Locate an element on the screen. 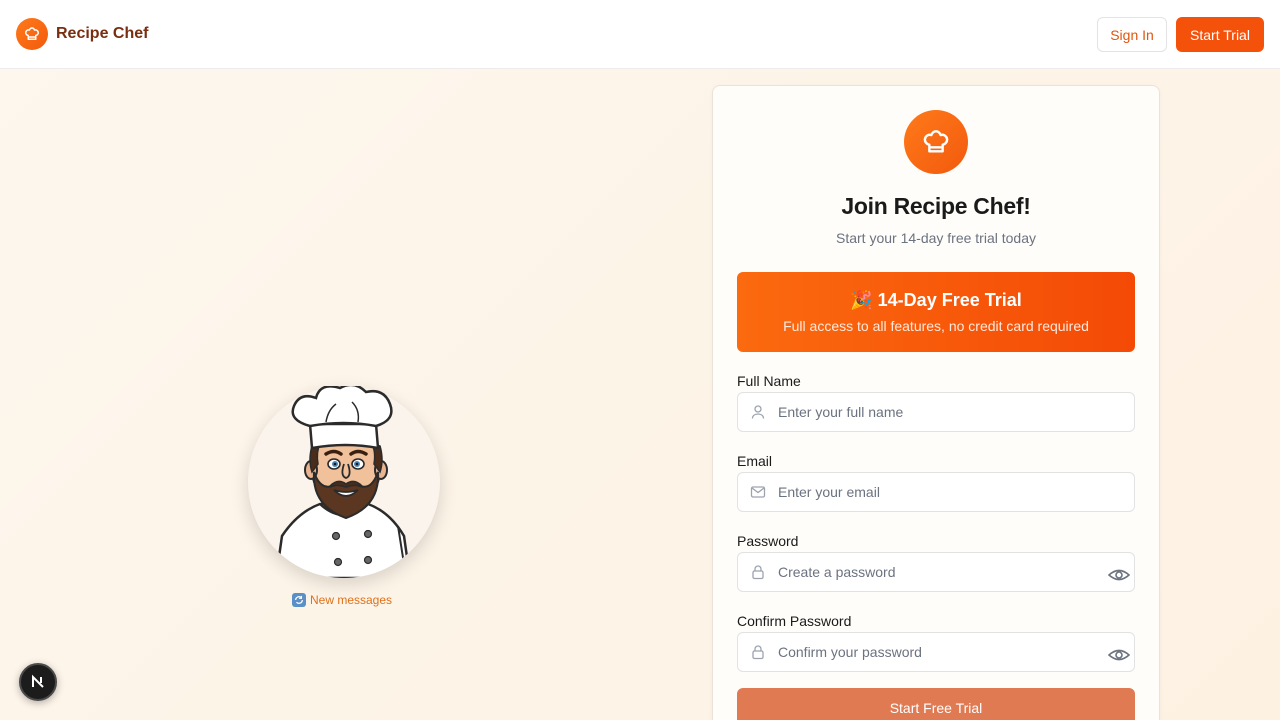 The height and width of the screenshot is (720, 1280). confirm-password-label: Confirm Password is located at coordinates (794, 621).